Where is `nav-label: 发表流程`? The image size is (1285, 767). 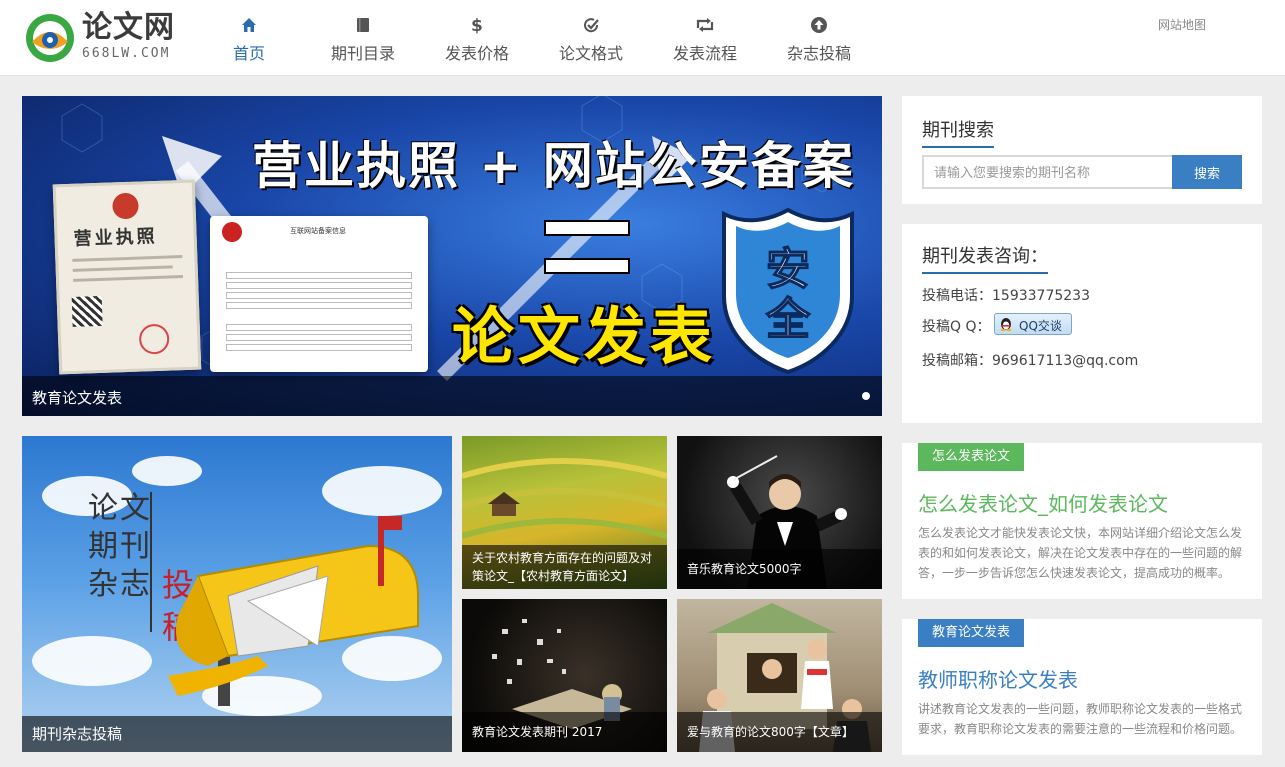 nav-label: 发表流程 is located at coordinates (704, 53).